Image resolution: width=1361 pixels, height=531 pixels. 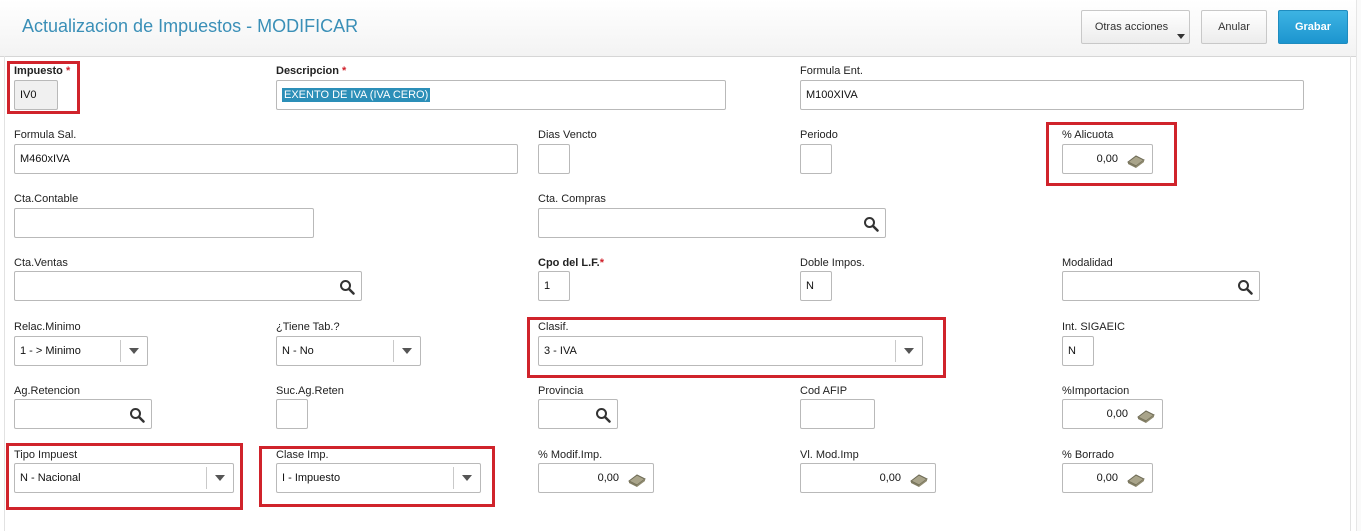 I want to click on suc-ag-reten-label: Suc.Ag.Reten, so click(x=310, y=391).